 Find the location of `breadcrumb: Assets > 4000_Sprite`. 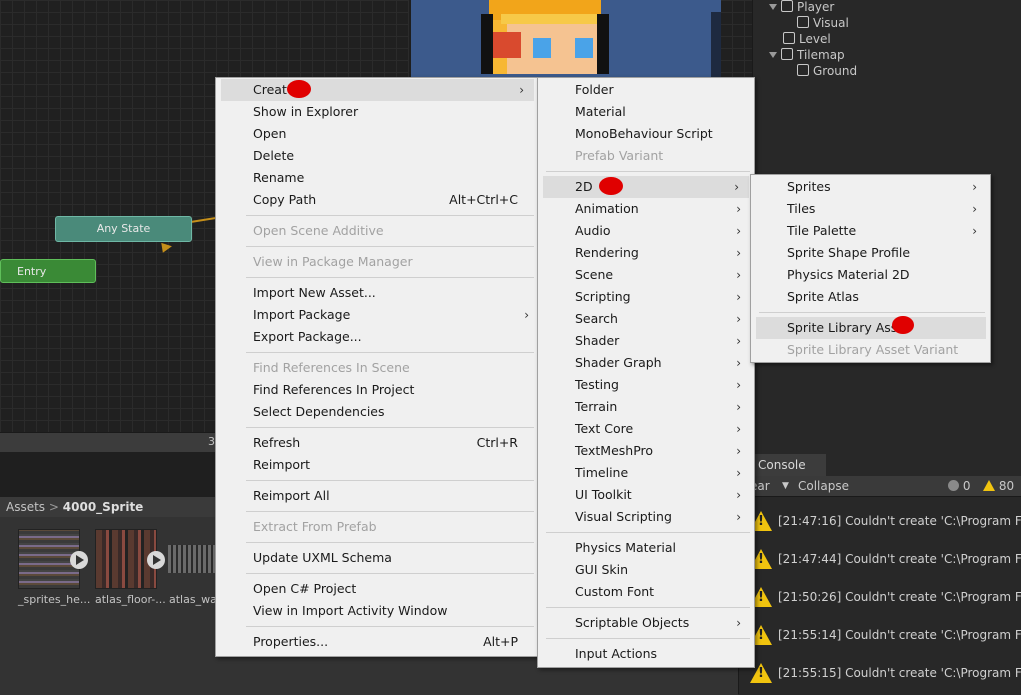

breadcrumb: Assets > 4000_Sprite is located at coordinates (107, 507).